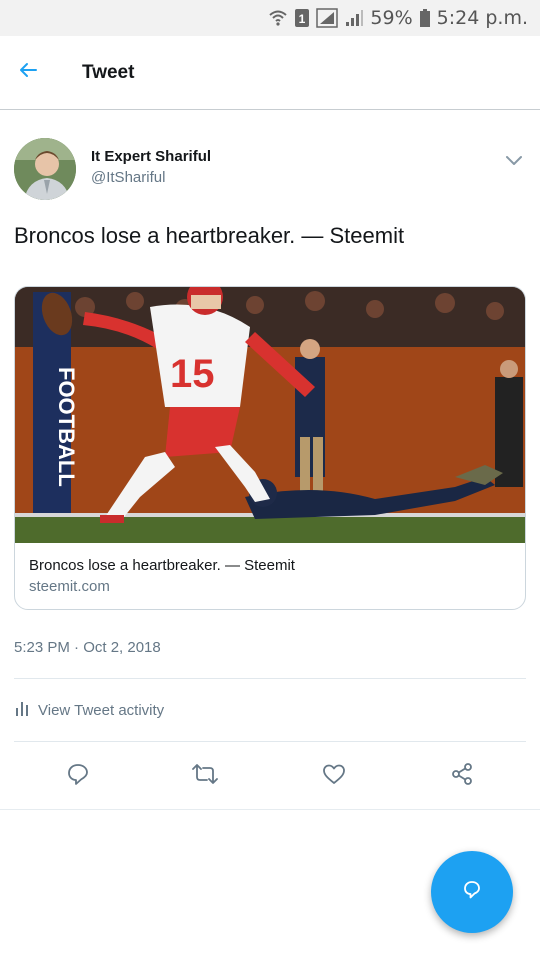 The height and width of the screenshot is (960, 540). I want to click on author-row: It Expert Shariful @ItShariful, so click(270, 169).